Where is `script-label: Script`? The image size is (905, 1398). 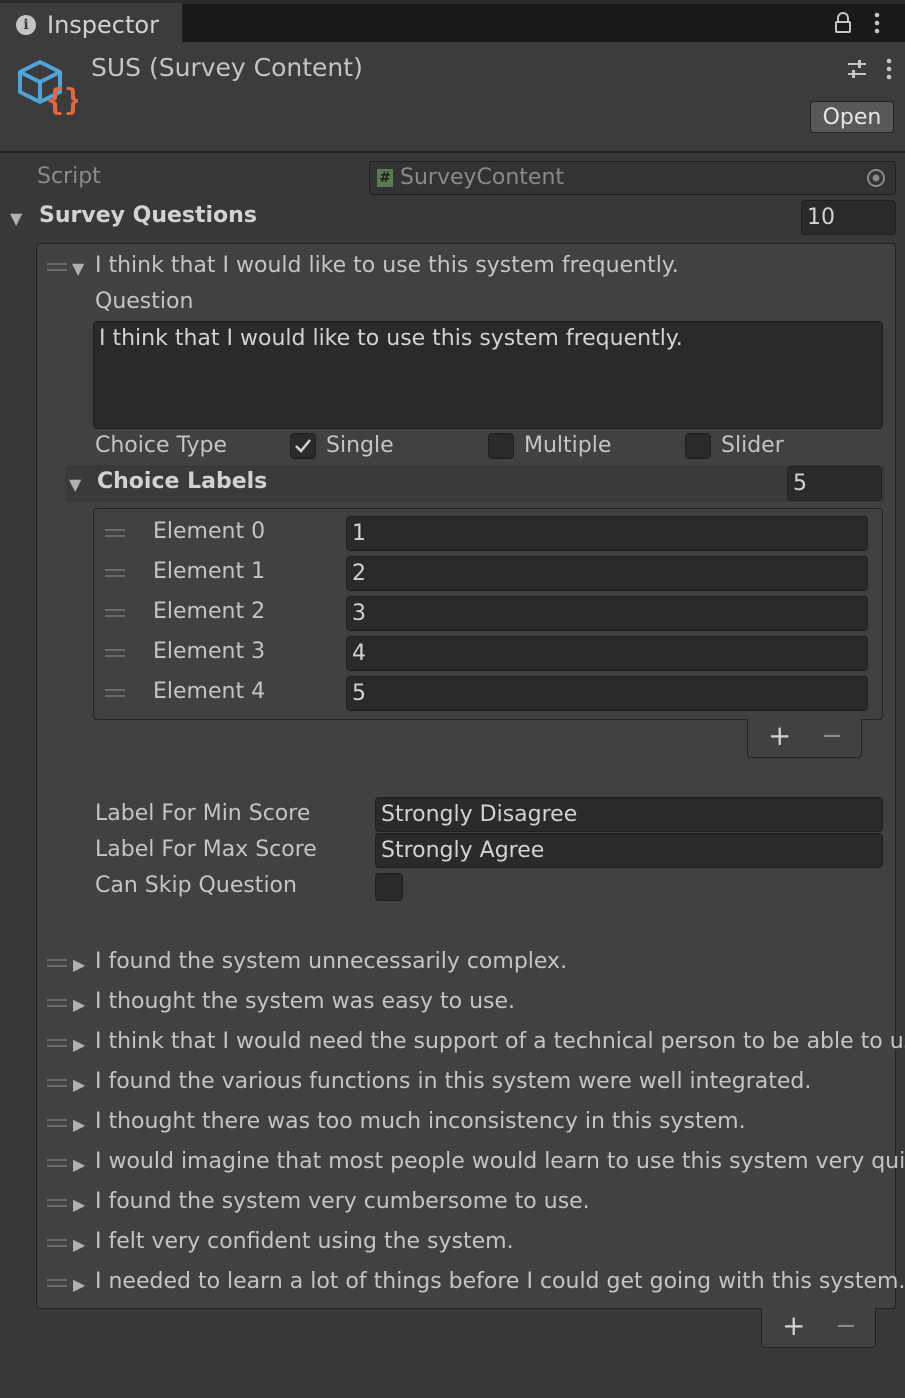 script-label: Script is located at coordinates (69, 176).